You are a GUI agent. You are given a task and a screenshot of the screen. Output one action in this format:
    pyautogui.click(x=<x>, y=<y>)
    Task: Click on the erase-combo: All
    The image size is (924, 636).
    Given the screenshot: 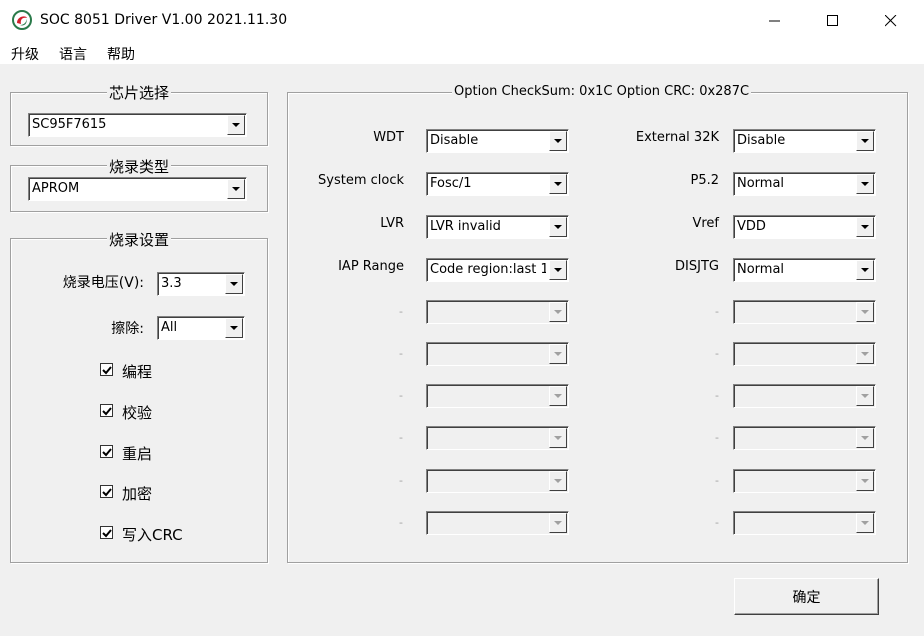 What is the action you would take?
    pyautogui.click(x=201, y=328)
    